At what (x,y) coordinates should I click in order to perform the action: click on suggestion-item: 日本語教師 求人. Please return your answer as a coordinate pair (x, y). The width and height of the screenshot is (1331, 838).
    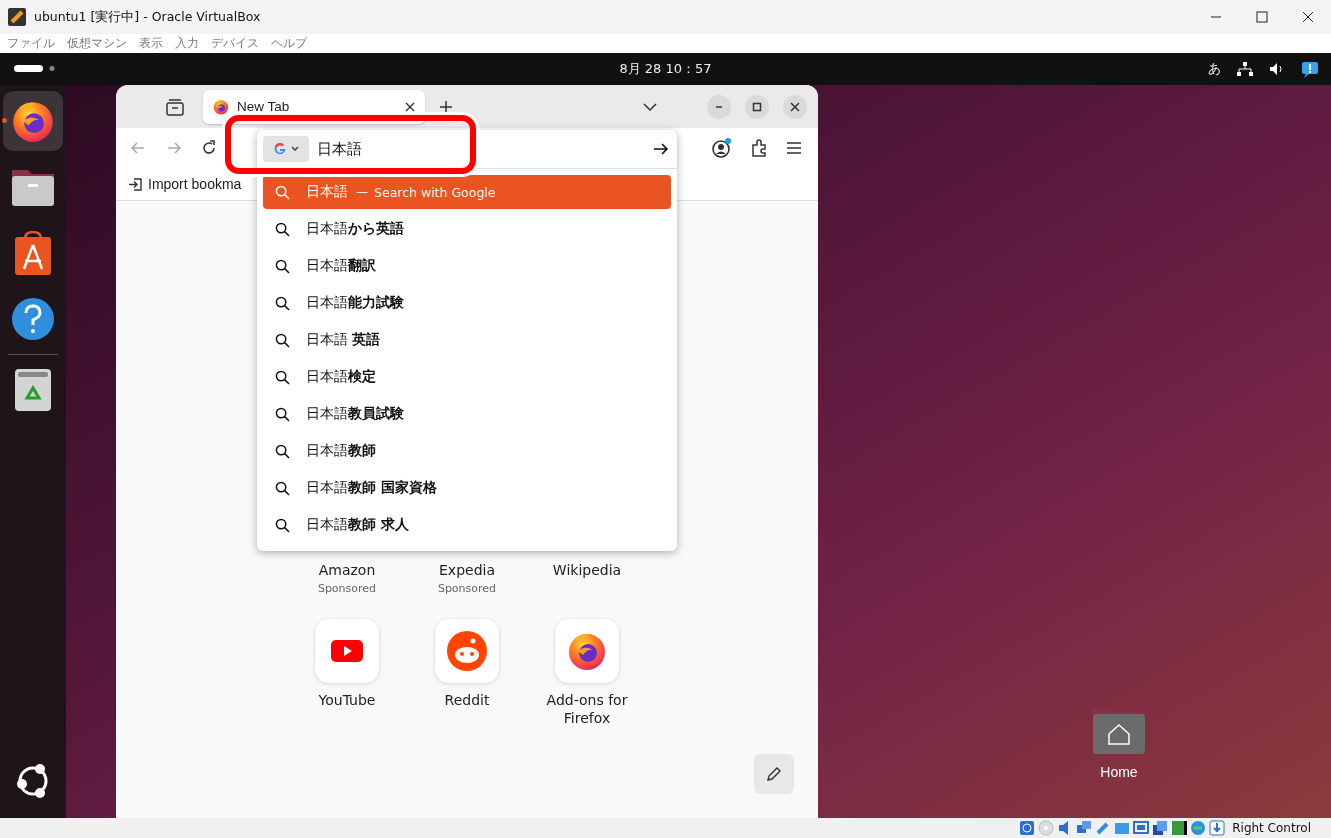
    Looking at the image, I should click on (467, 525).